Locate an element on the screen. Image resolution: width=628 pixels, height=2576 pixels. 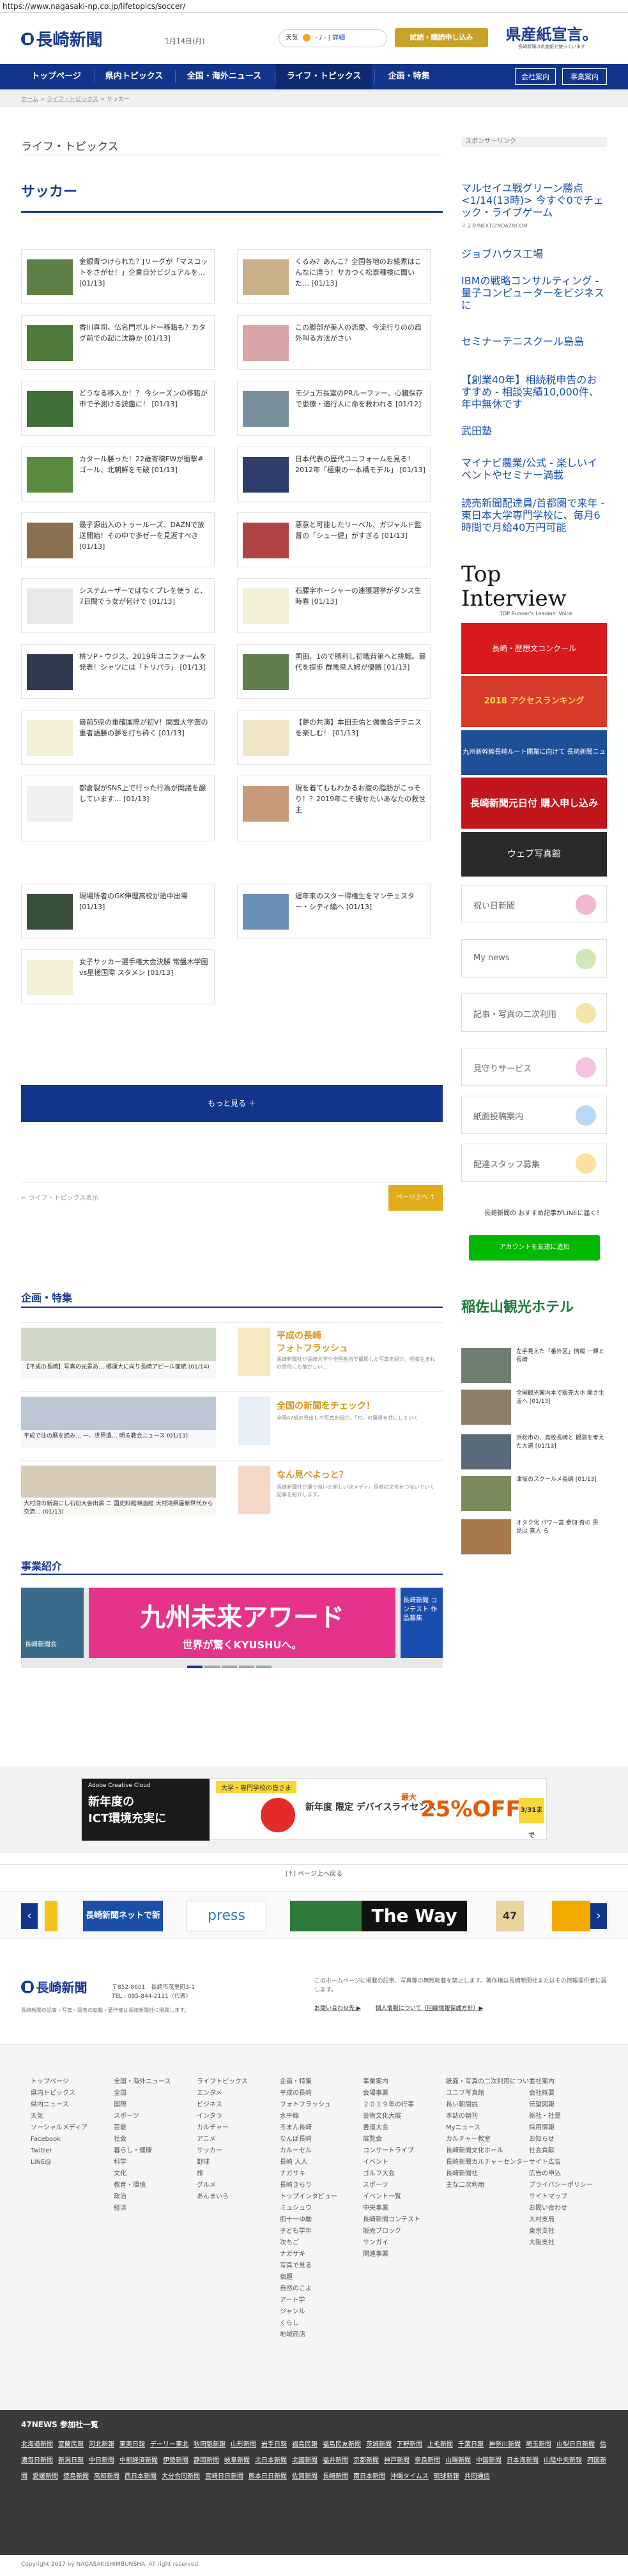
footer-link: ソーシャルメディア is located at coordinates (59, 2128).